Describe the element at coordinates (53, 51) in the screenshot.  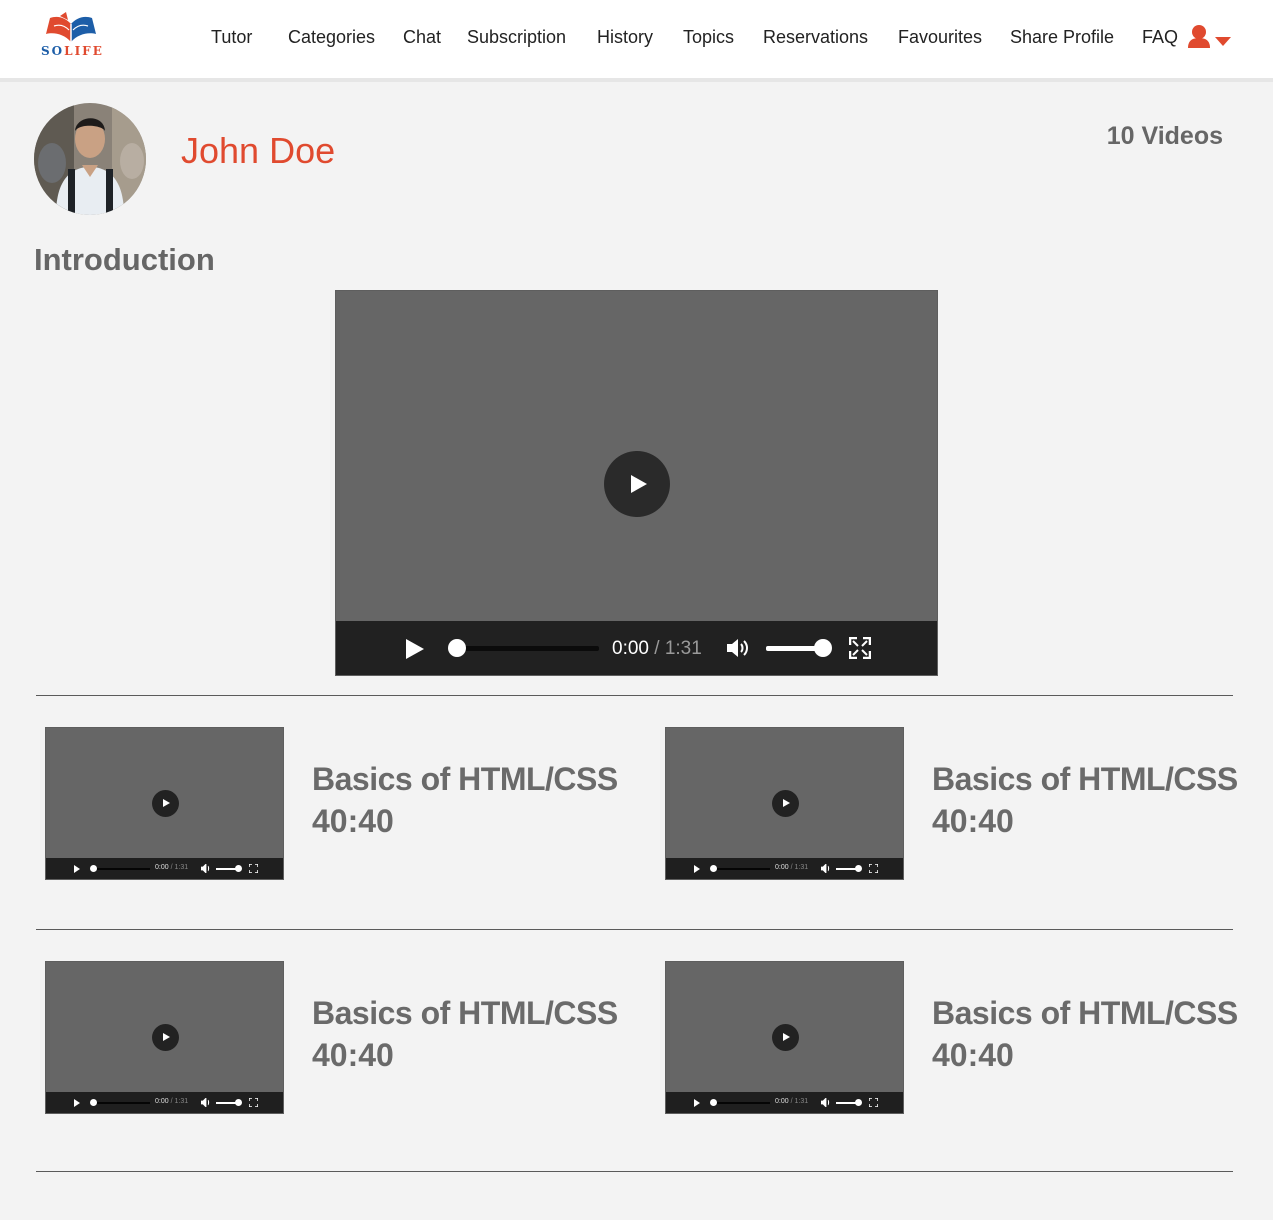
I see `brand-name-prefix: SO` at that location.